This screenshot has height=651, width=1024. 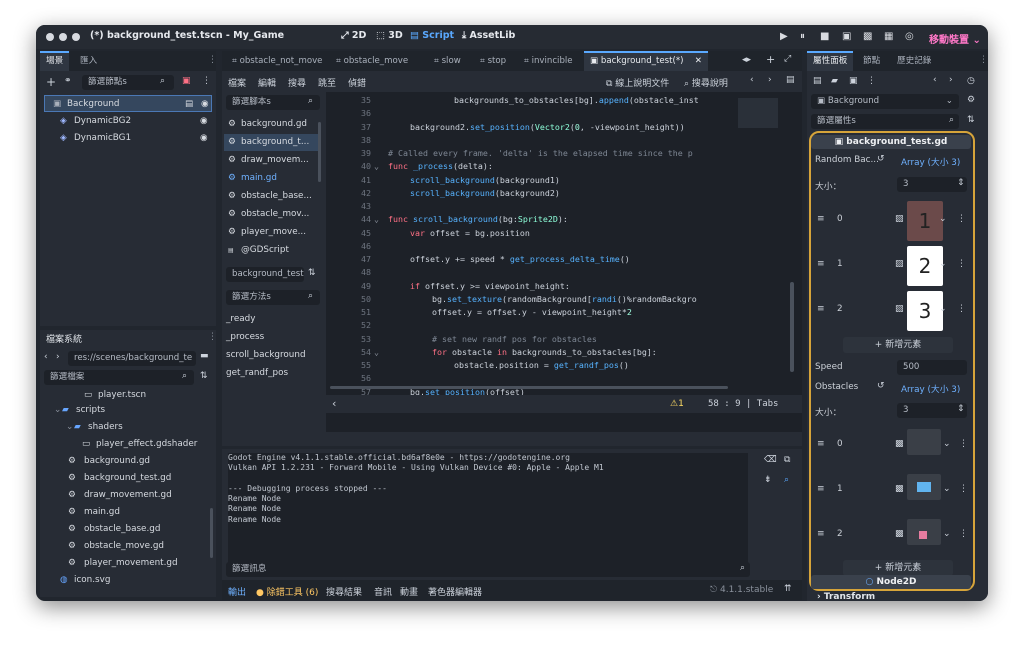 I want to click on code-line: 49 if offset.y >= viewpoint_height:, so click(x=531, y=286).